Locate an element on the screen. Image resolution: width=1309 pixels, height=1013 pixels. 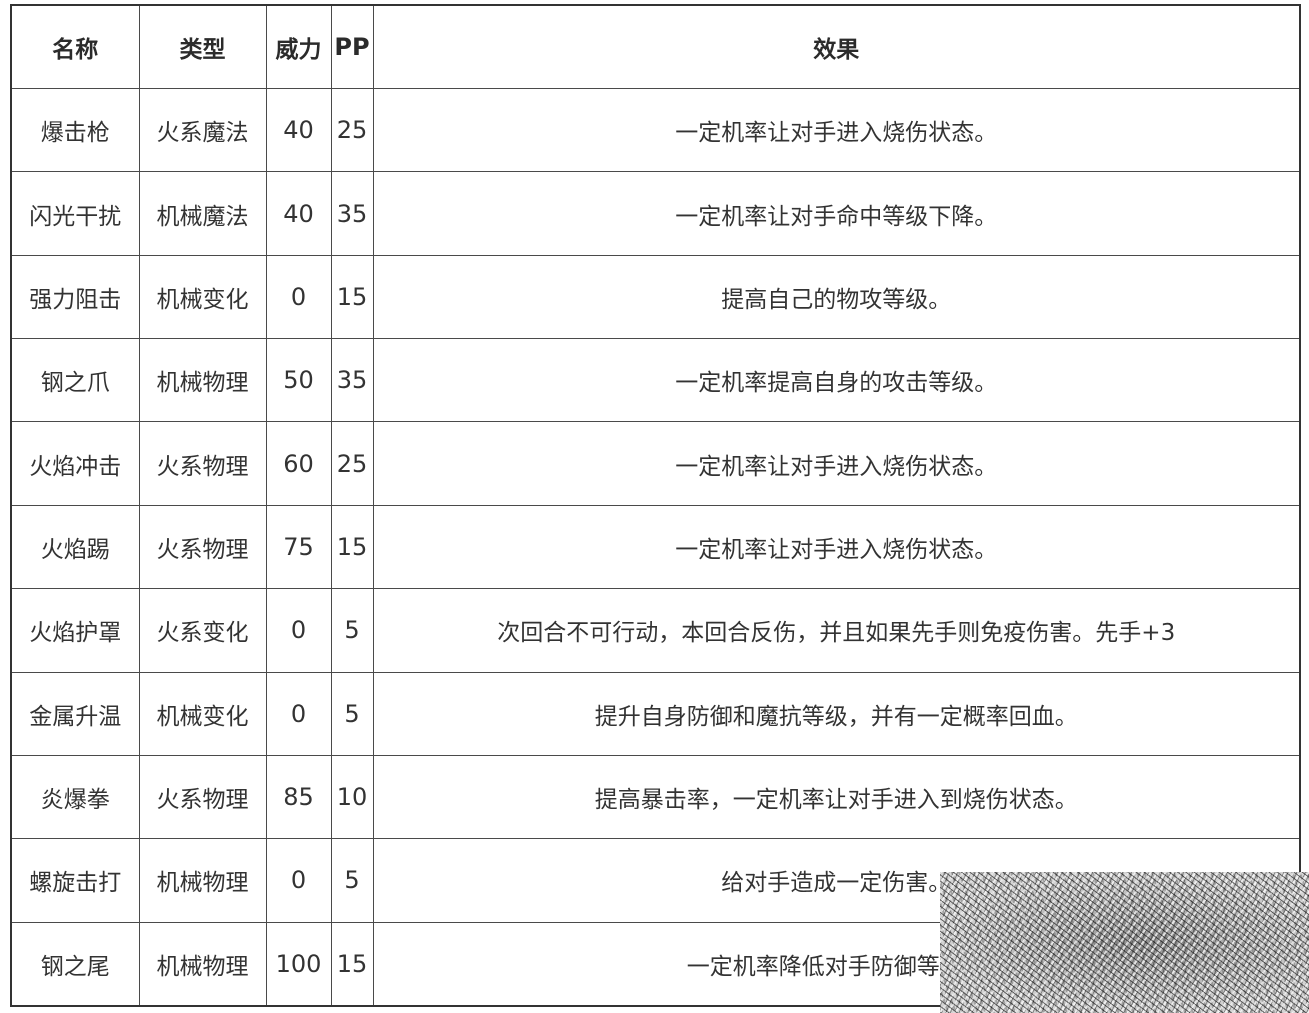
table-row: 强力阻击 机械变化 0 15 提高自己的物攻等级。 is located at coordinates (655, 297).